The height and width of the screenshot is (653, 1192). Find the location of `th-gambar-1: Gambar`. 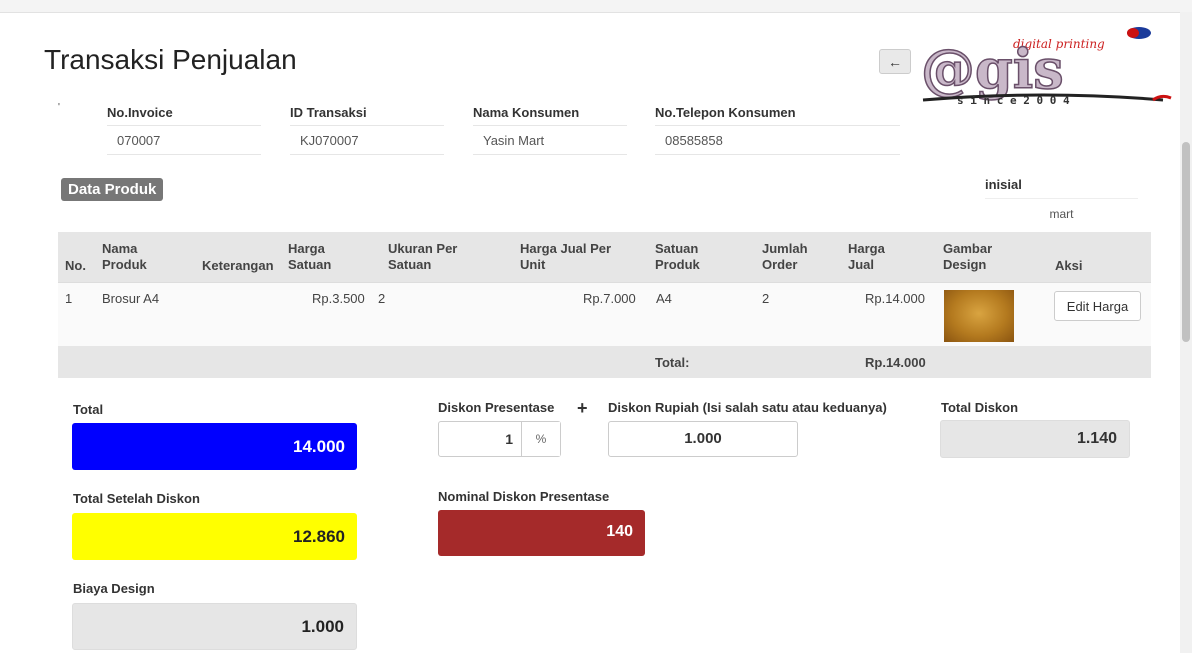

th-gambar-1: Gambar is located at coordinates (968, 248).